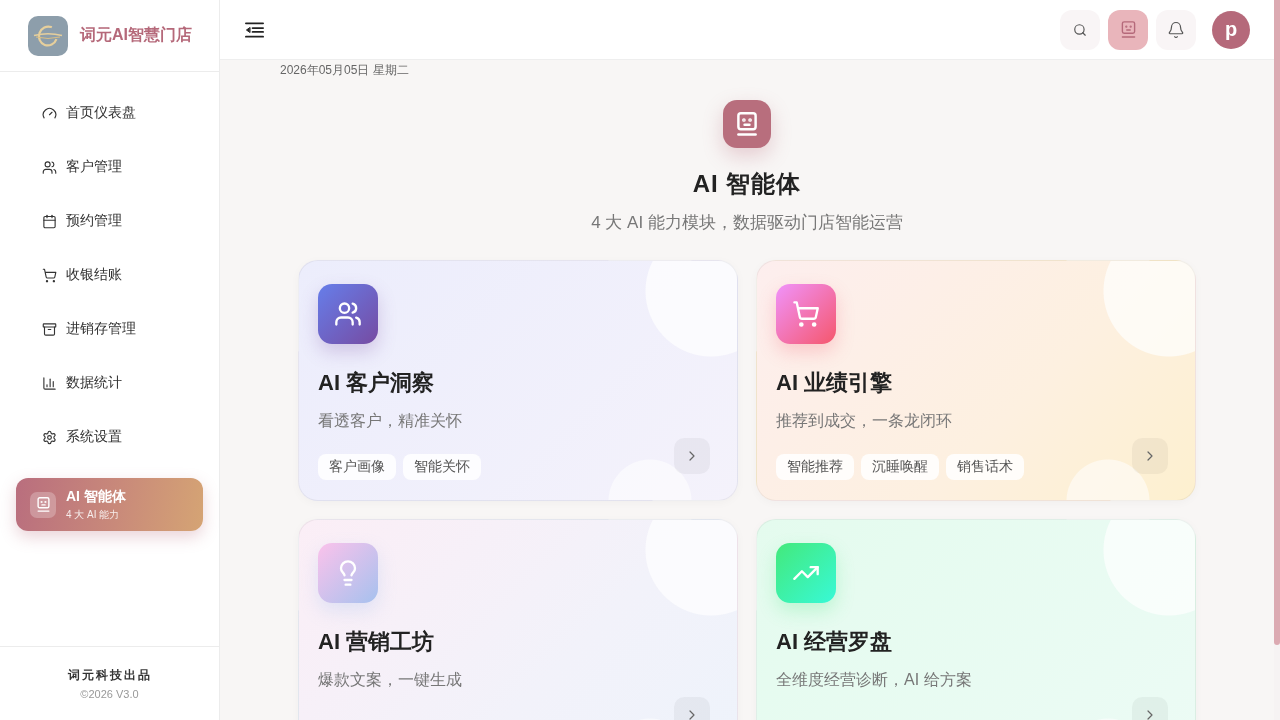 This screenshot has width=1280, height=720. What do you see at coordinates (518, 380) in the screenshot?
I see `agent-card: AI 客户洞察 看透客户，精准关怀 客户画像 智能关怀` at bounding box center [518, 380].